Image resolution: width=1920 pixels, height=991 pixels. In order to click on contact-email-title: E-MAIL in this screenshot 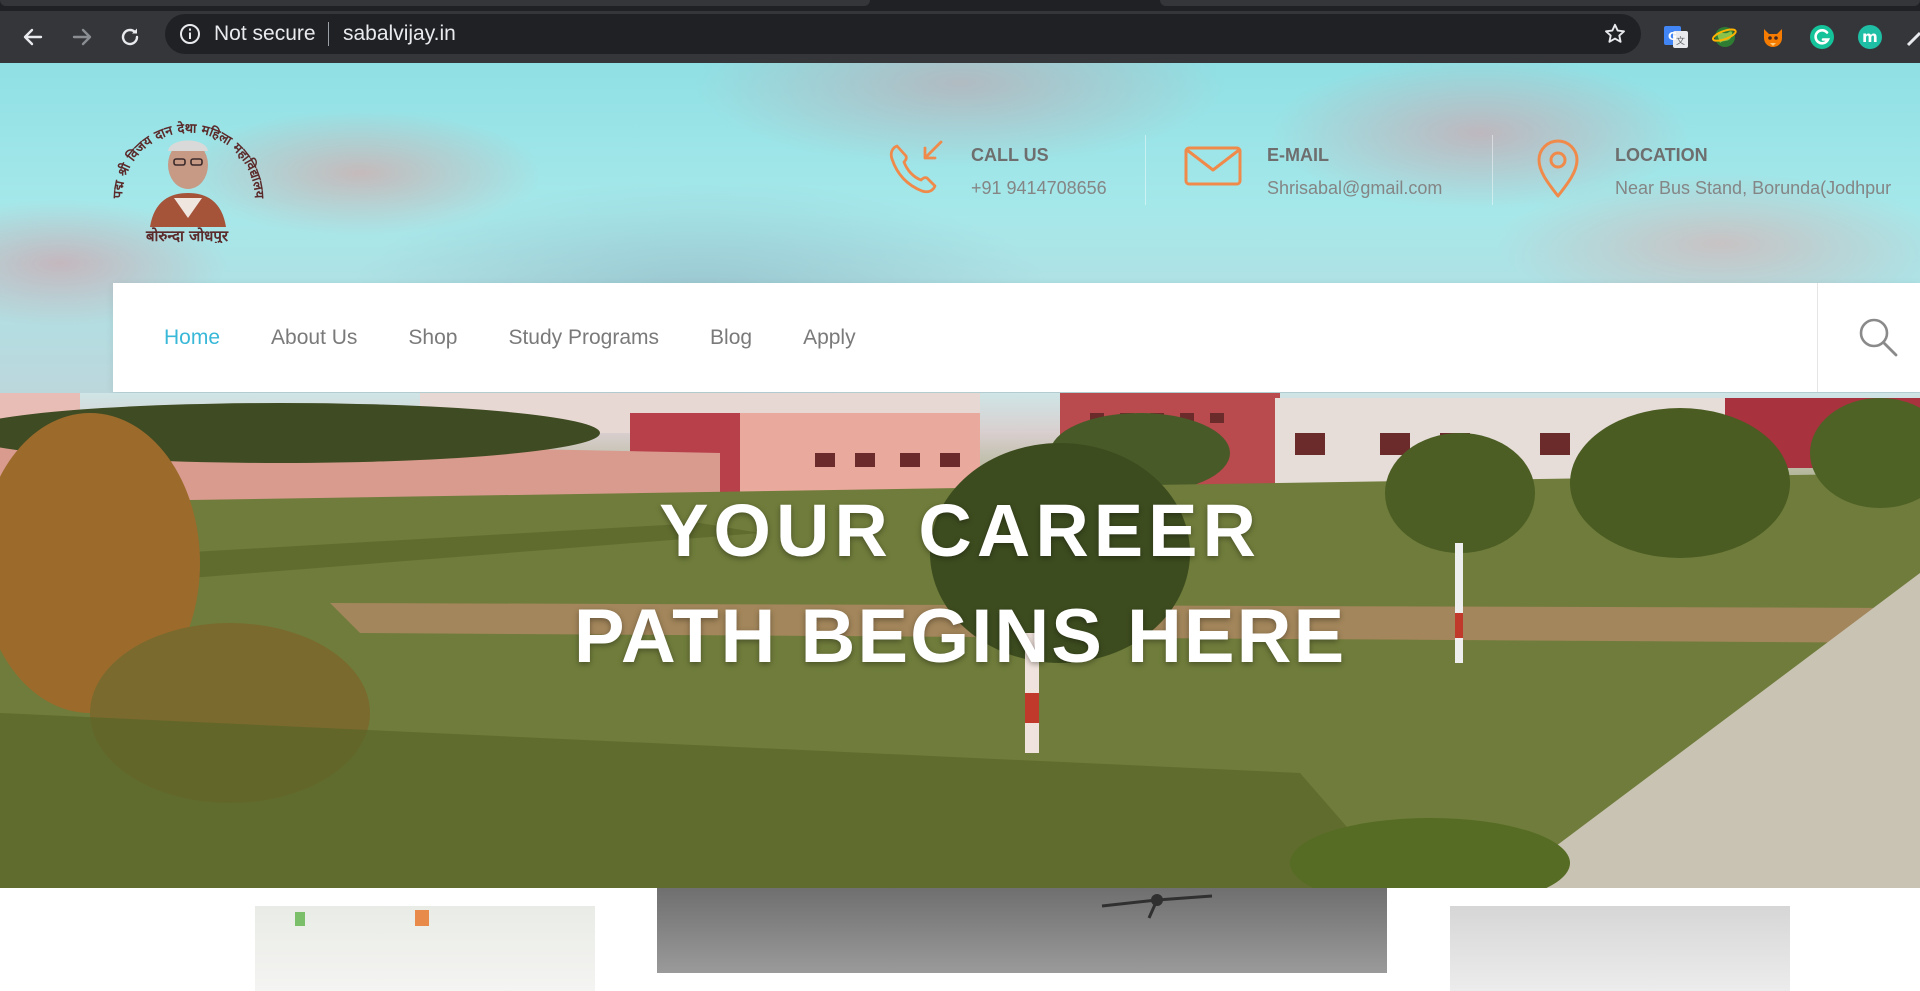, I will do `click(1298, 155)`.